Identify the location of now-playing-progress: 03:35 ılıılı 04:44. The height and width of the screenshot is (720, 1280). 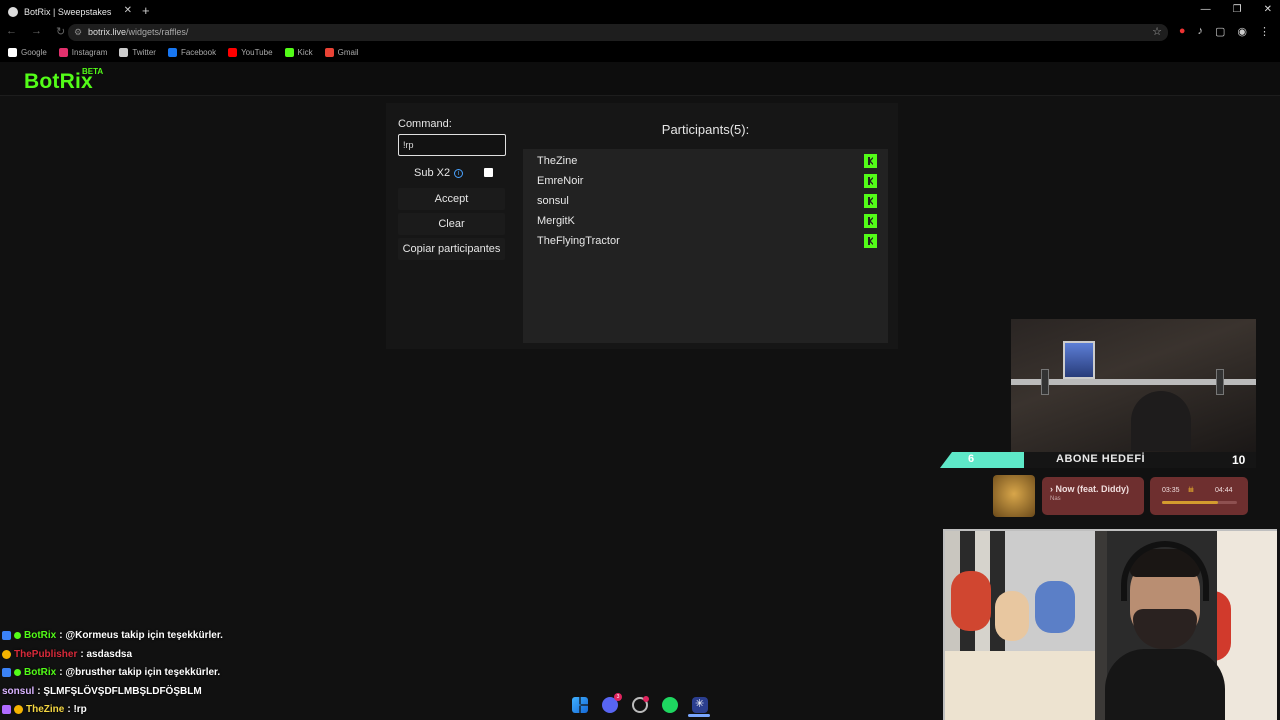
(1199, 496).